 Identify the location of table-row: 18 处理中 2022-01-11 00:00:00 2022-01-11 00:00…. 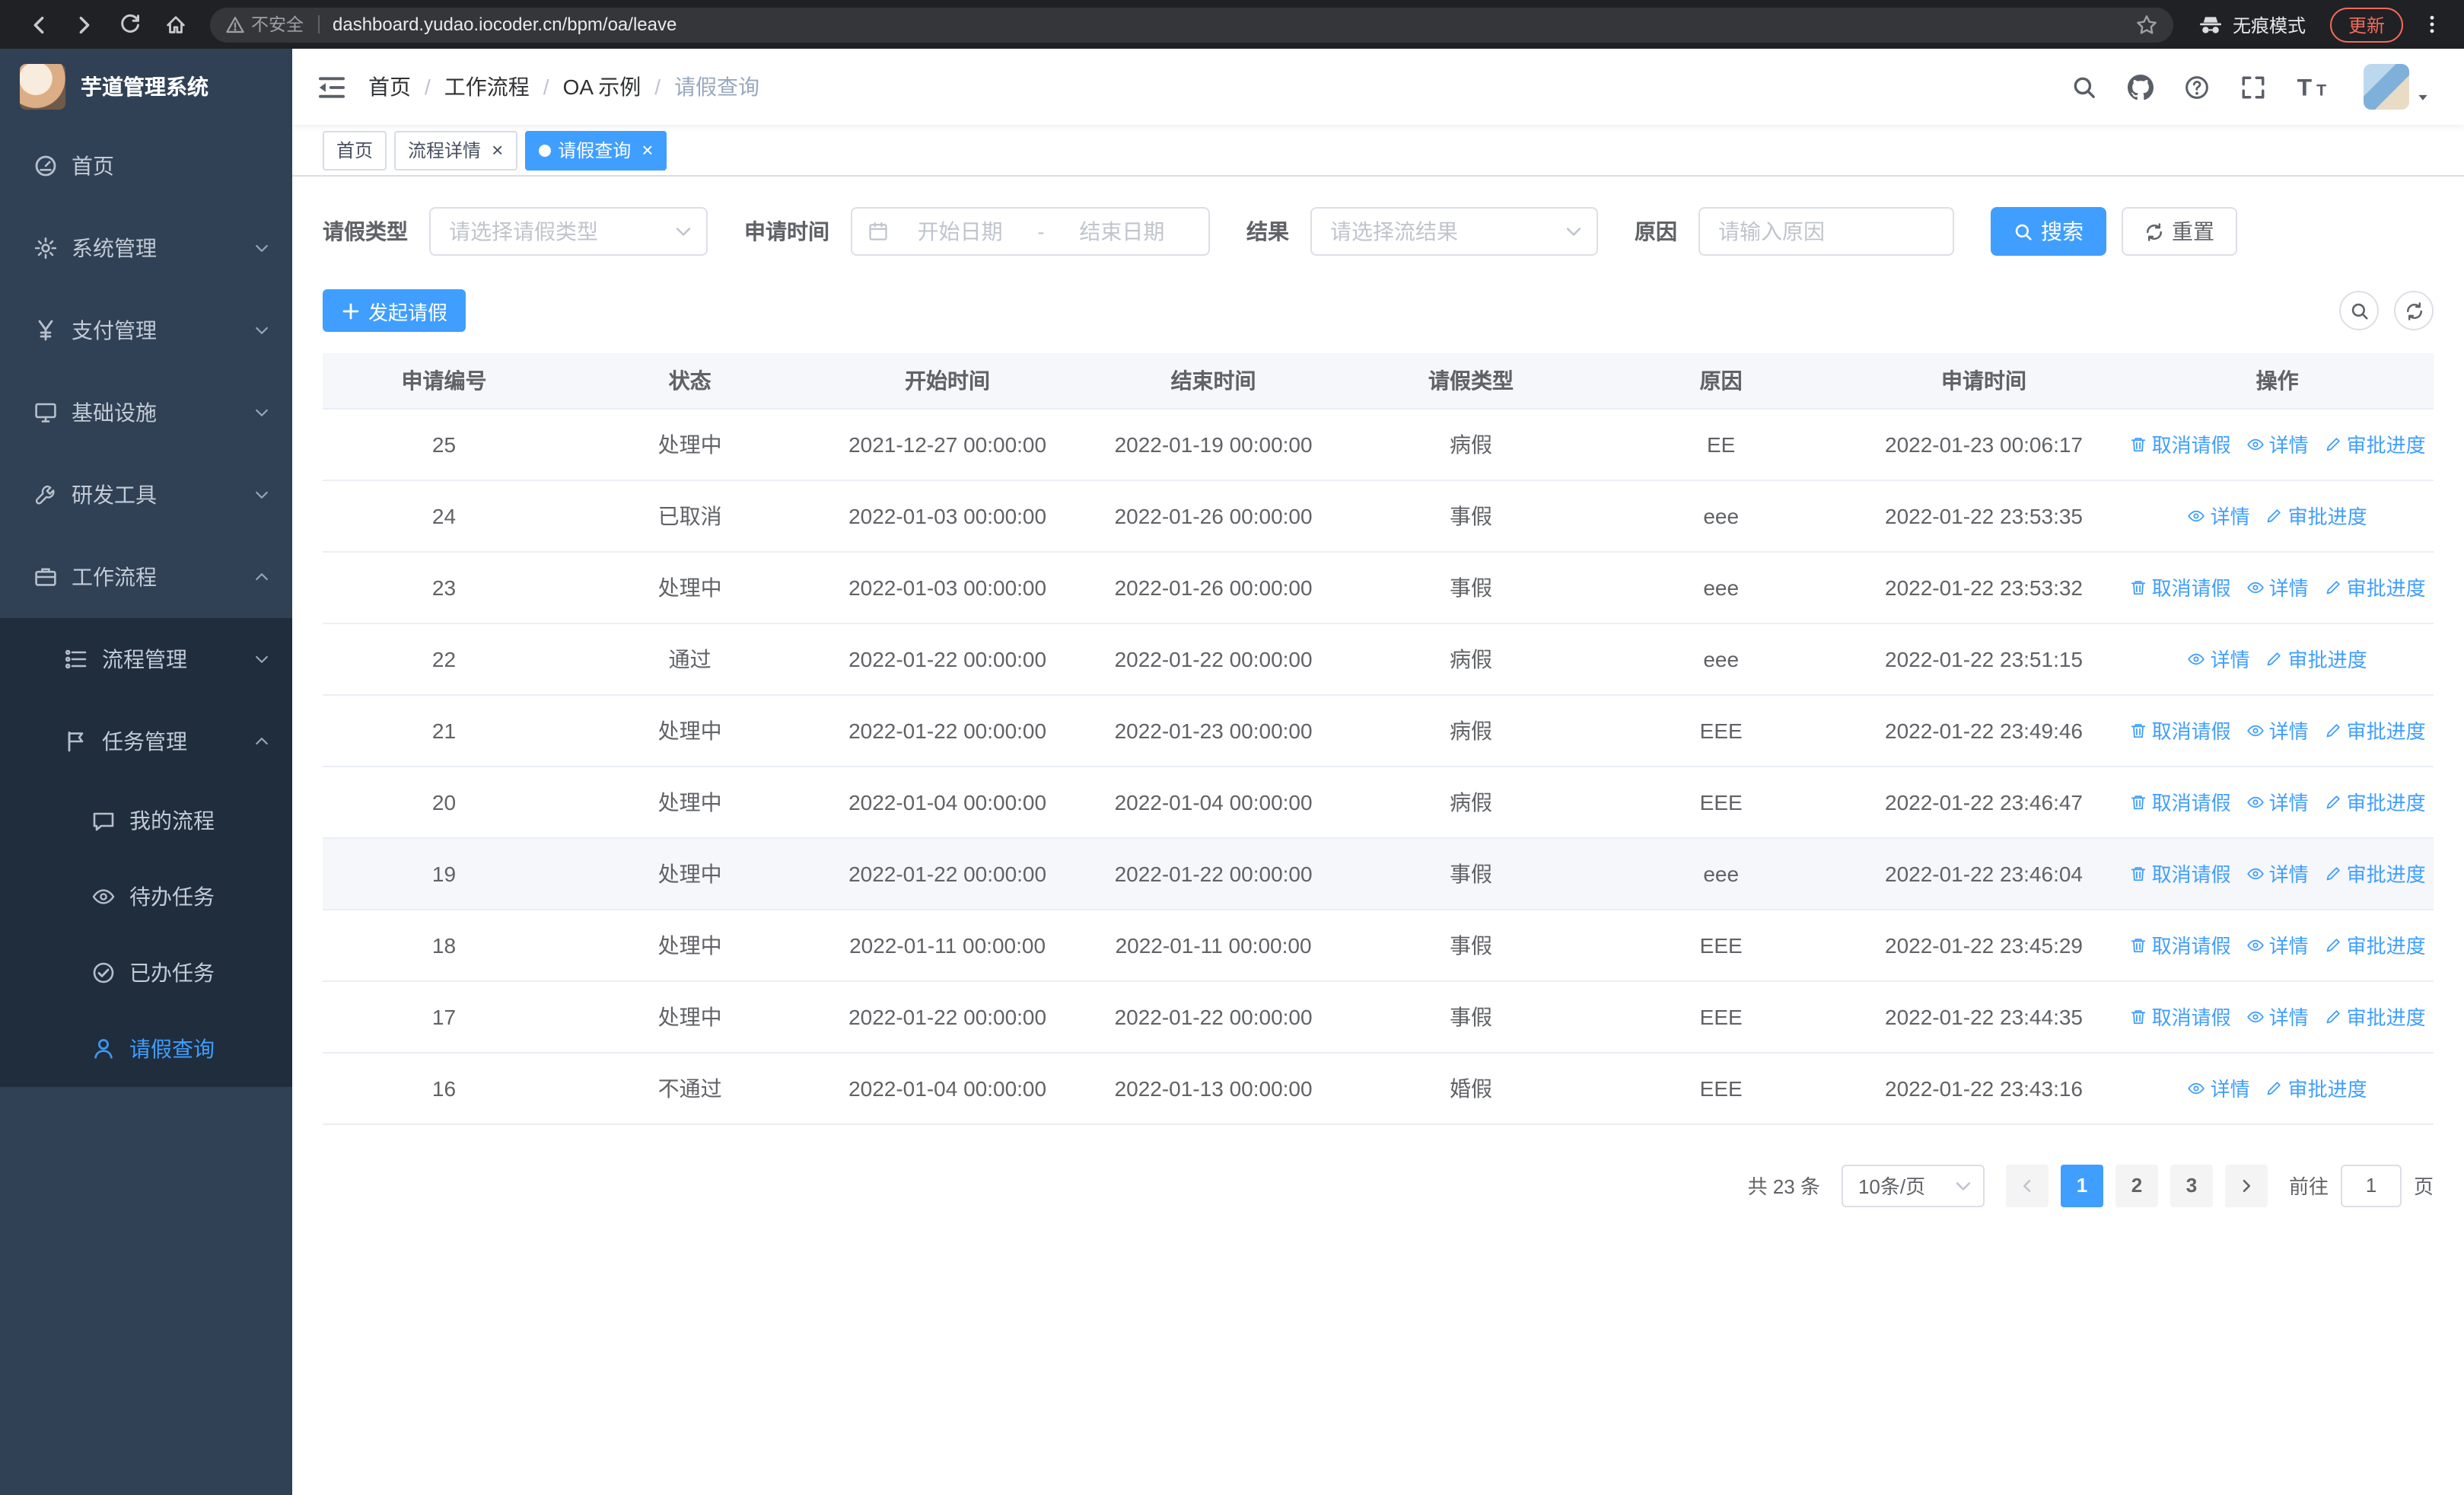
(1378, 945).